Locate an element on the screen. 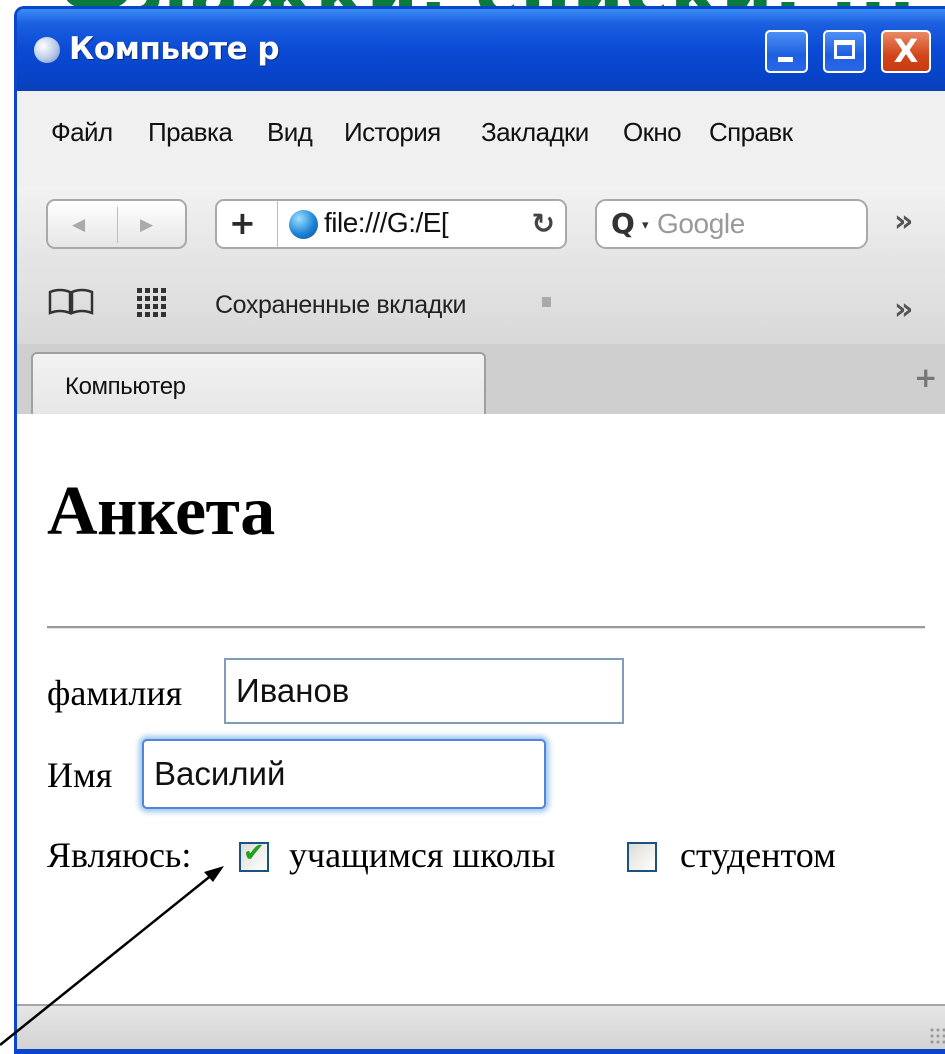 The height and width of the screenshot is (1054, 945). saved-tabs-bookmark: Сохраненные вкладки is located at coordinates (340, 305).